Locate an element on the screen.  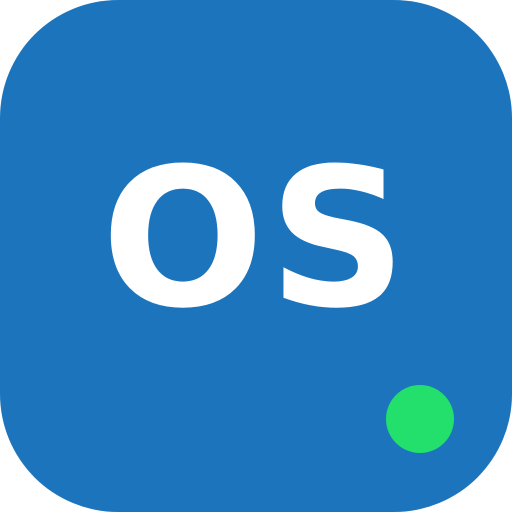
status-indicator-dot is located at coordinates (420, 419).